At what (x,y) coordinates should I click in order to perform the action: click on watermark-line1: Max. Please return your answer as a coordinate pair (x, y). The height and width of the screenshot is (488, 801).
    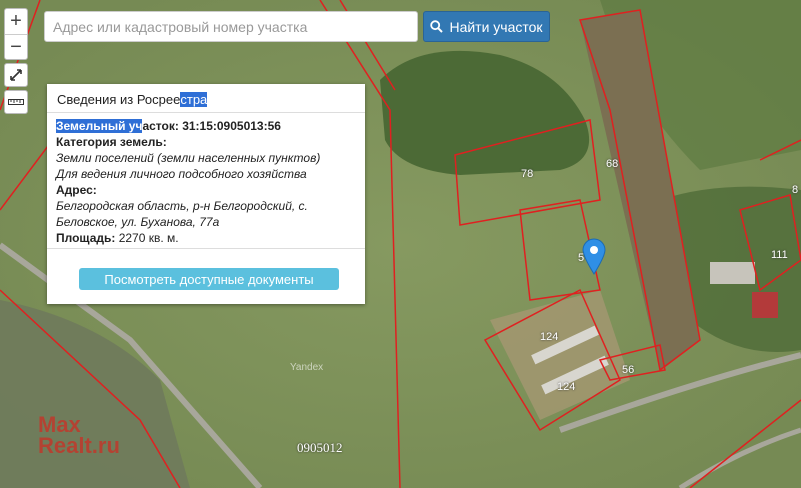
    Looking at the image, I should click on (59, 424).